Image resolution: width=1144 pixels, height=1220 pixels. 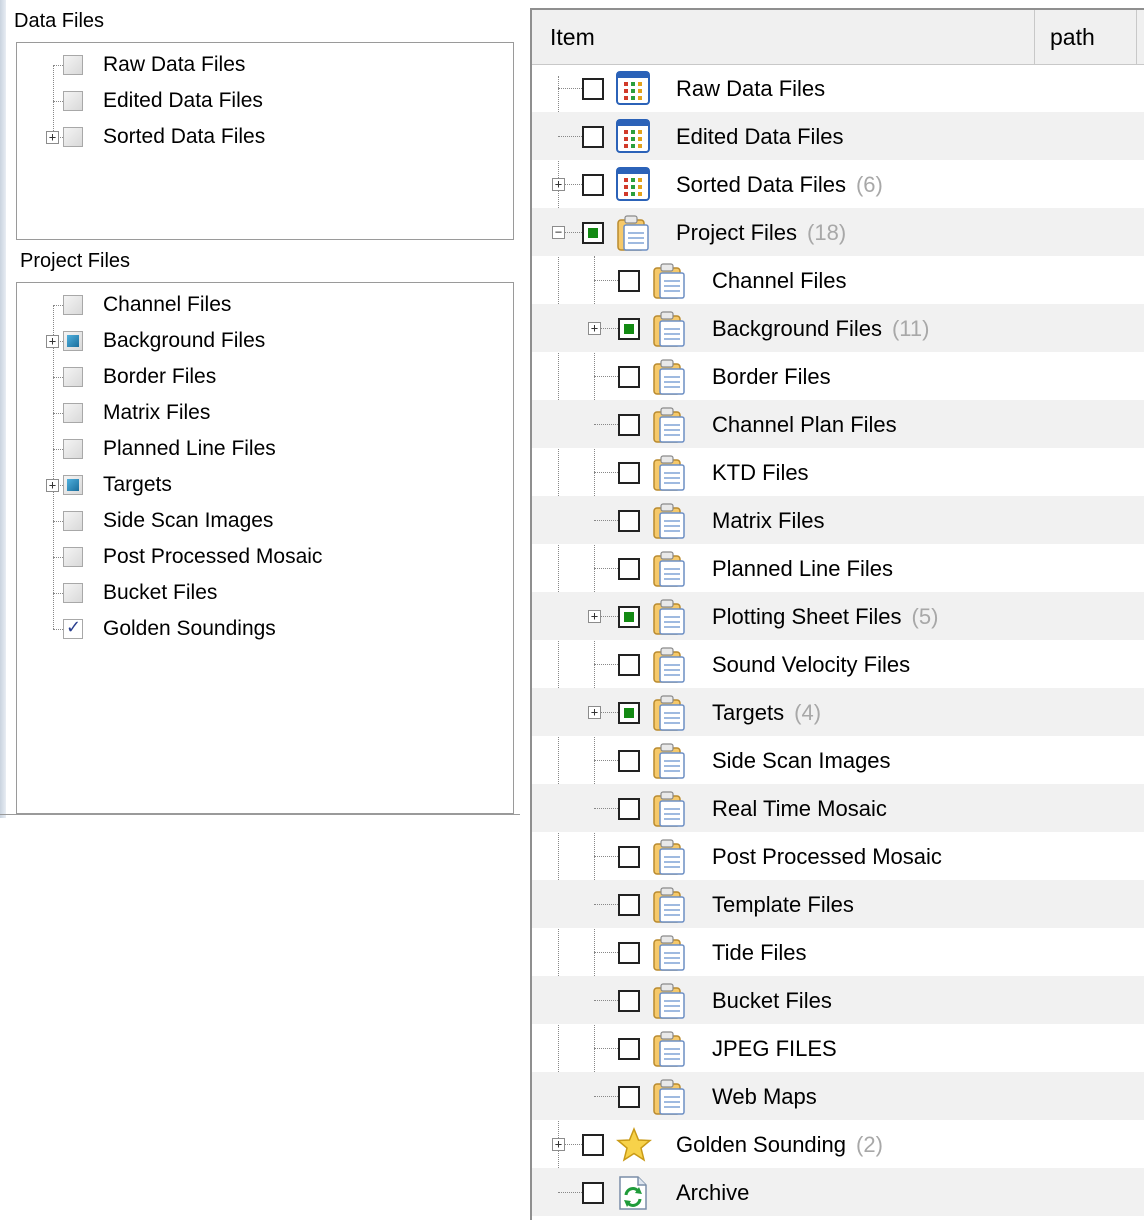 What do you see at coordinates (265, 413) in the screenshot?
I see `tree-item: Matrix Files` at bounding box center [265, 413].